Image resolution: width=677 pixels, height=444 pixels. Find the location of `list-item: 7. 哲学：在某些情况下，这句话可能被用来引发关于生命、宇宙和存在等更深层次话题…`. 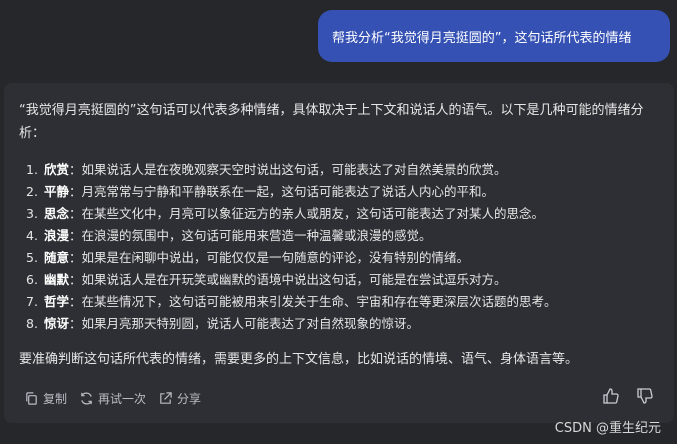

list-item: 7. 哲学：在某些情况下，这句话可能被用来引发关于生命、宇宙和存在等更深层次话题… is located at coordinates (291, 301).